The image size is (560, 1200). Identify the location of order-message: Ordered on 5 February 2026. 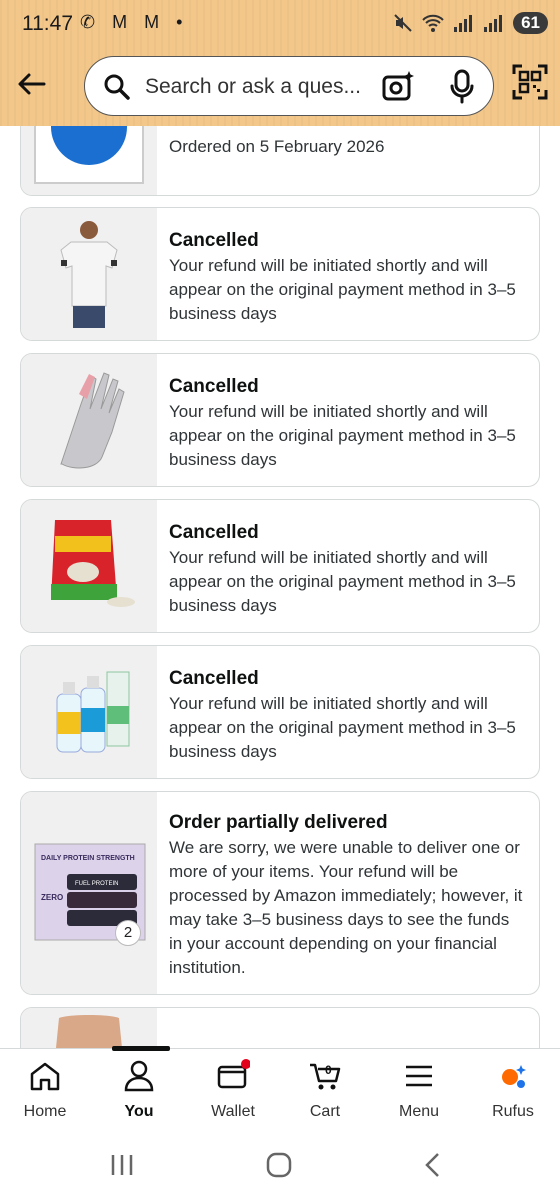
(277, 146).